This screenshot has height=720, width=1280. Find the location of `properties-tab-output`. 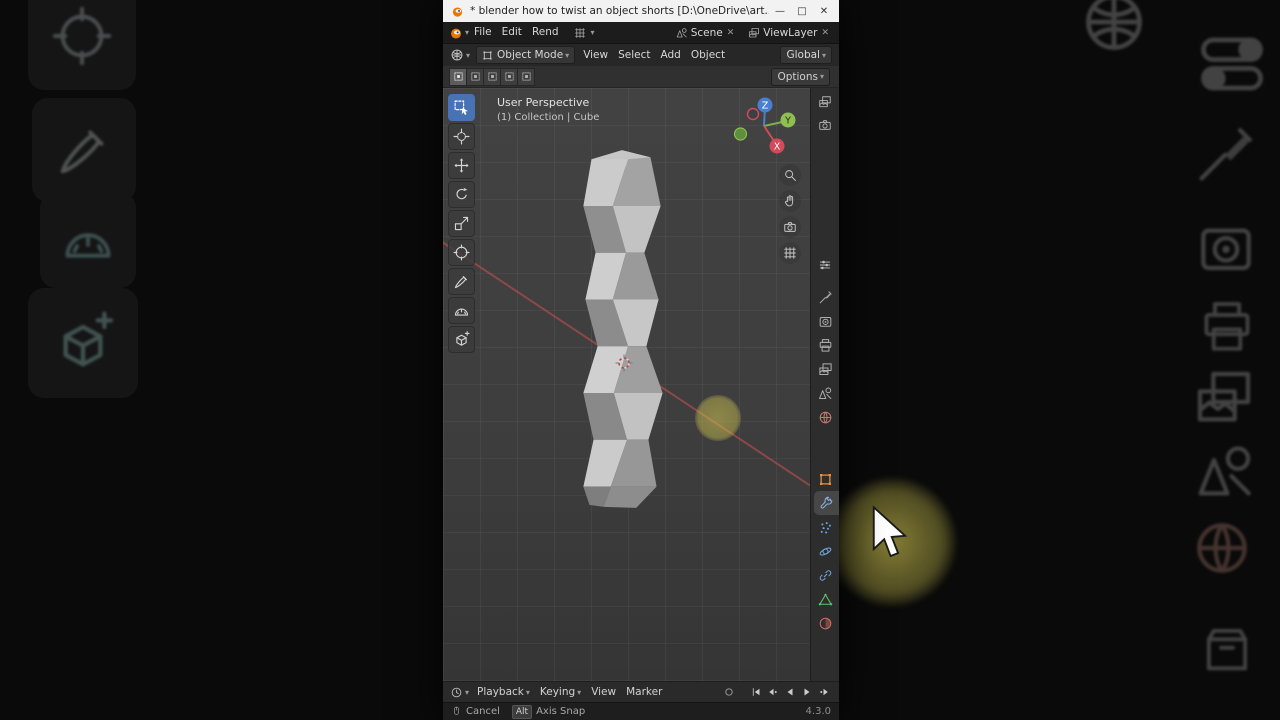

properties-tab-output is located at coordinates (825, 345).